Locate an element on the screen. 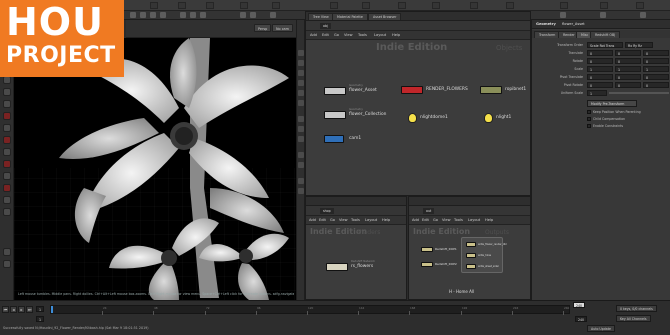 This screenshot has width=670, height=335. pivot-y-field: 0 is located at coordinates (628, 77).